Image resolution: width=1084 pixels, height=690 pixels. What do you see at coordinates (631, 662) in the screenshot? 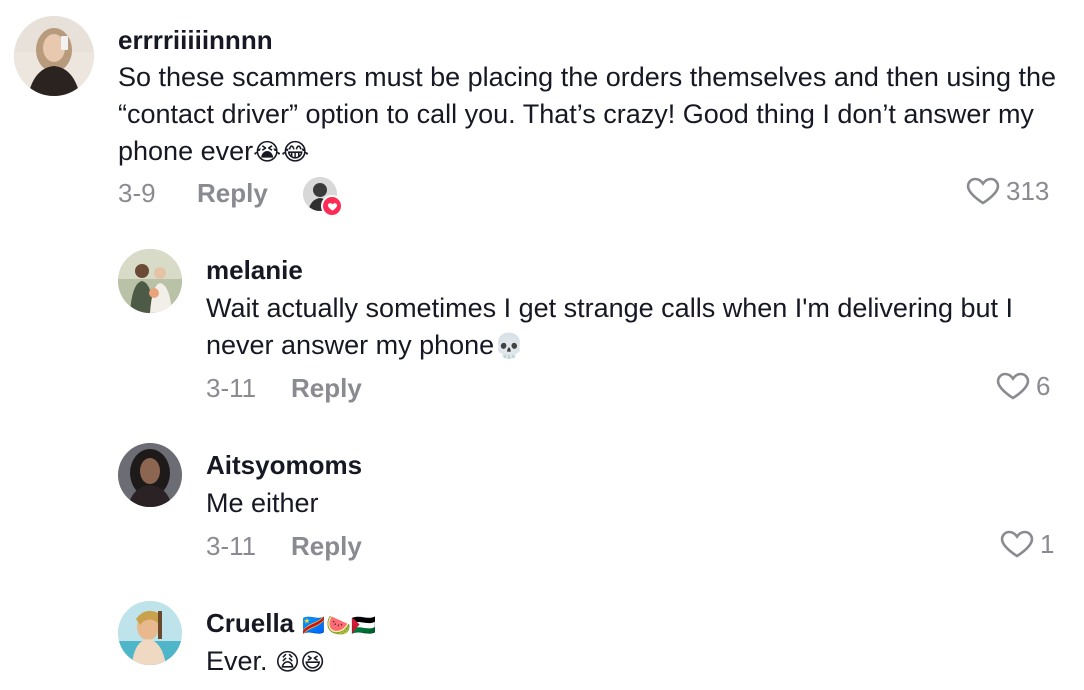
I see `comment-text: Ever. 😩😆` at bounding box center [631, 662].